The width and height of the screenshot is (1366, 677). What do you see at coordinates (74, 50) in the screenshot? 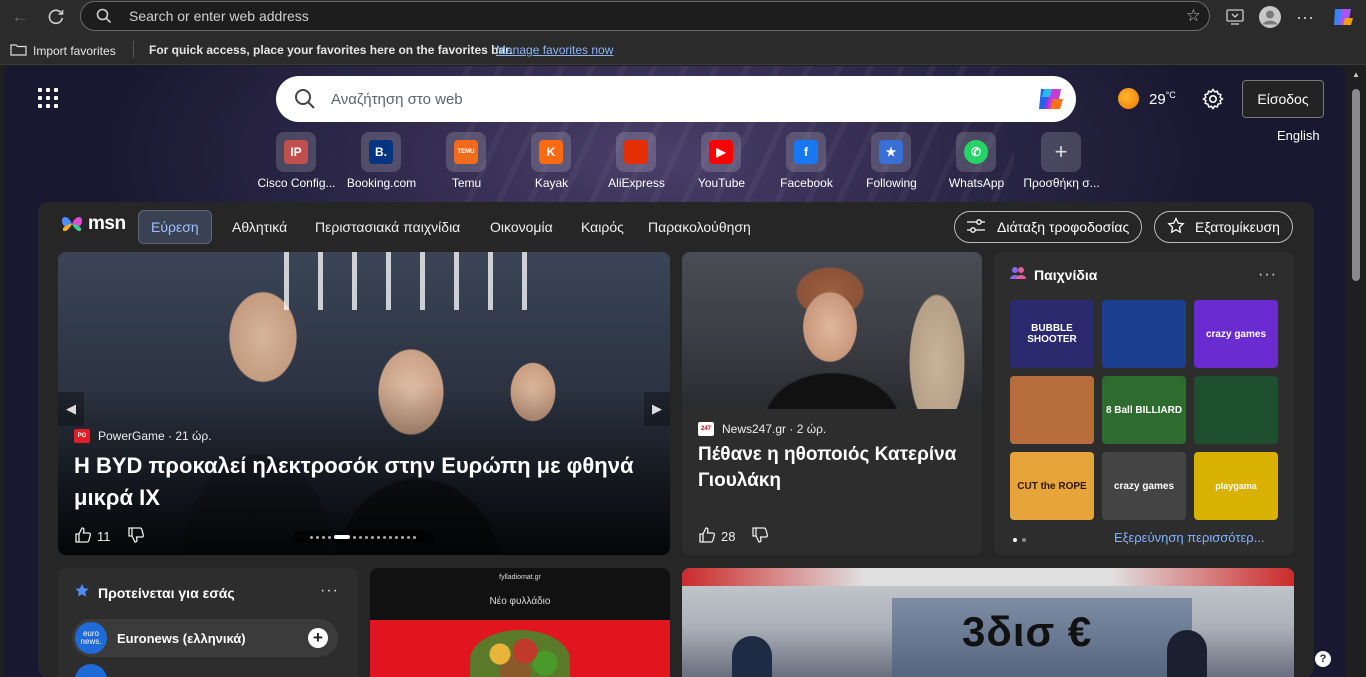
I see `import-favorites-label: Import favorites` at bounding box center [74, 50].